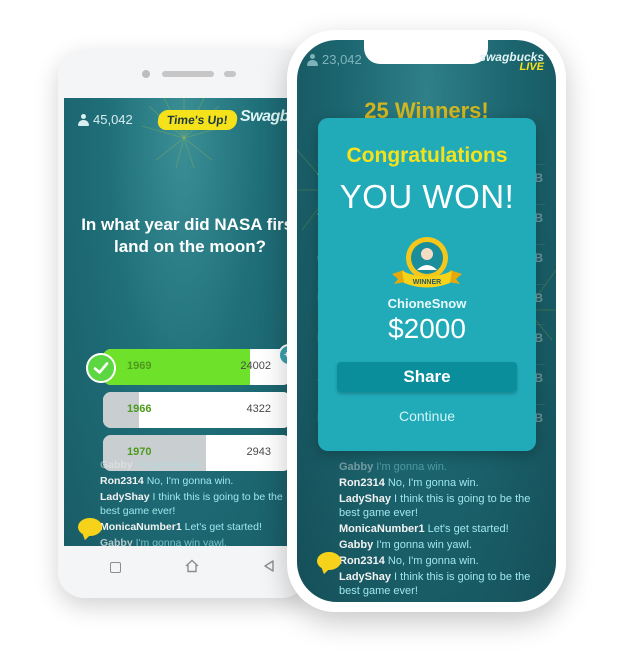  What do you see at coordinates (265, 116) in the screenshot?
I see `brand-logo: Swagb` at bounding box center [265, 116].